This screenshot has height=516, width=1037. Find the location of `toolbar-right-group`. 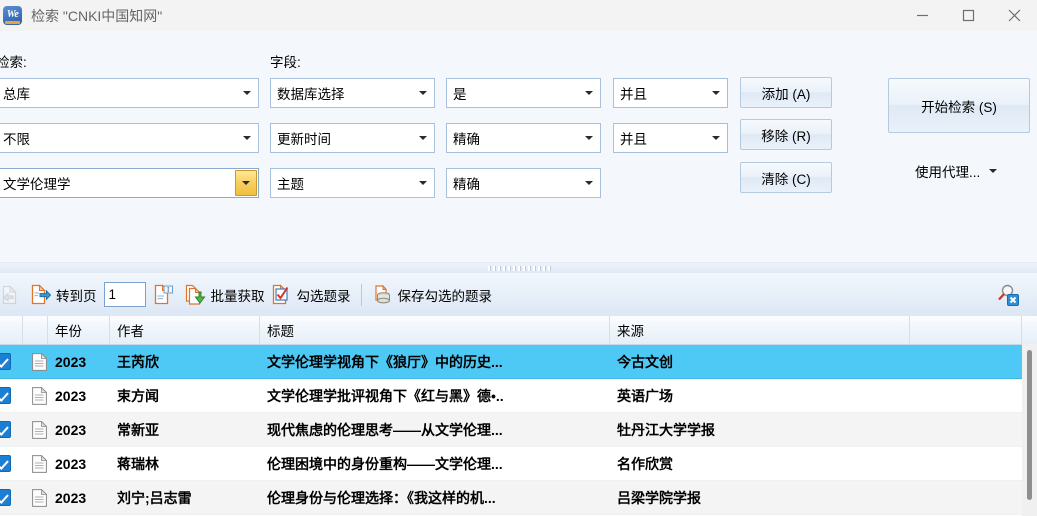

toolbar-right-group is located at coordinates (1014, 294).